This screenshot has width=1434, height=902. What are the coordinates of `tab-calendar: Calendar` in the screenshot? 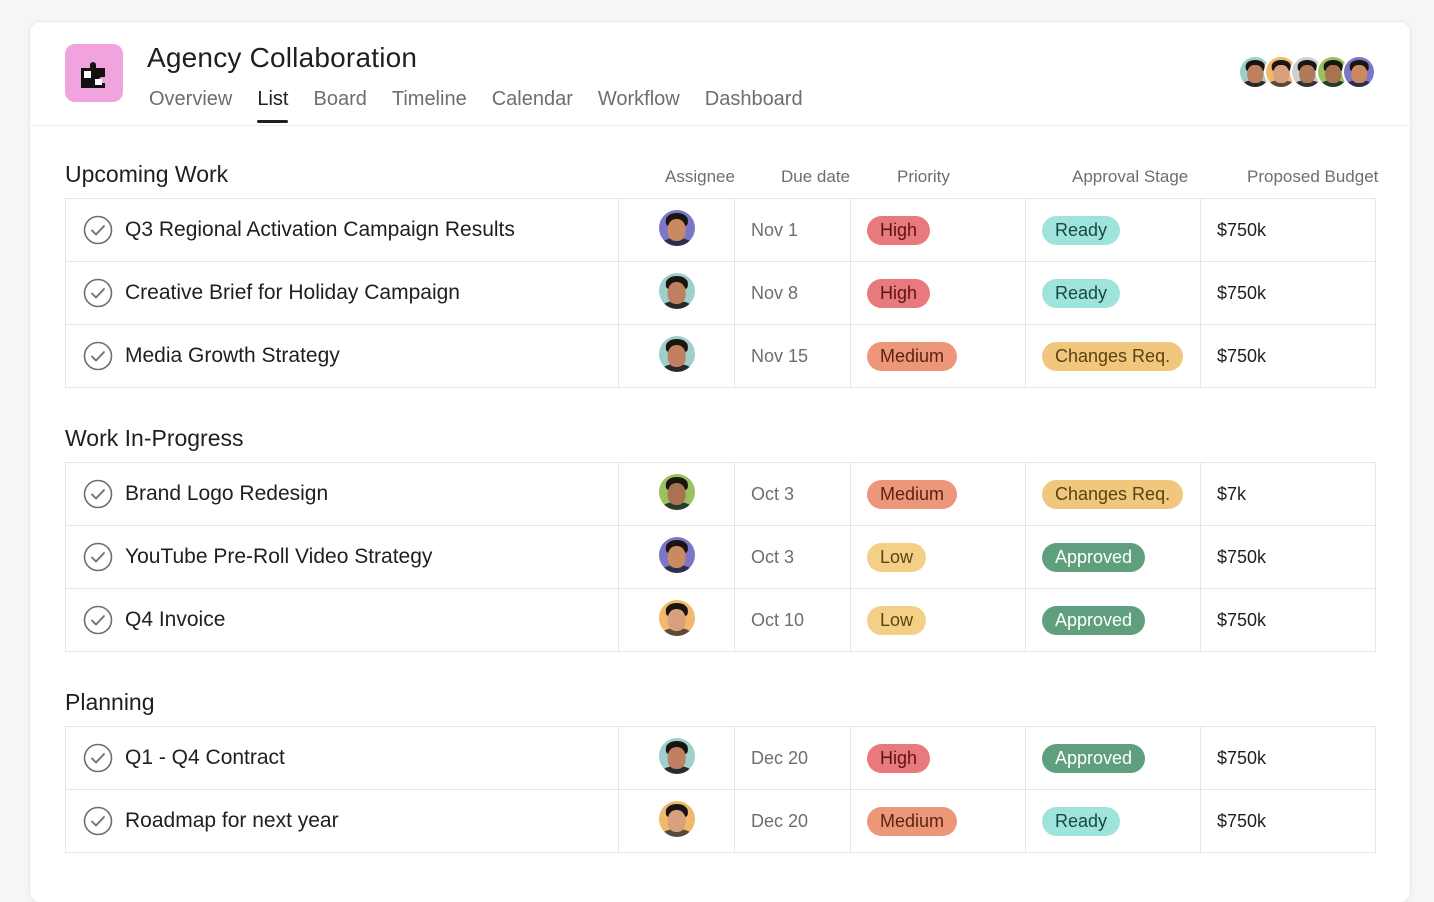 It's located at (532, 105).